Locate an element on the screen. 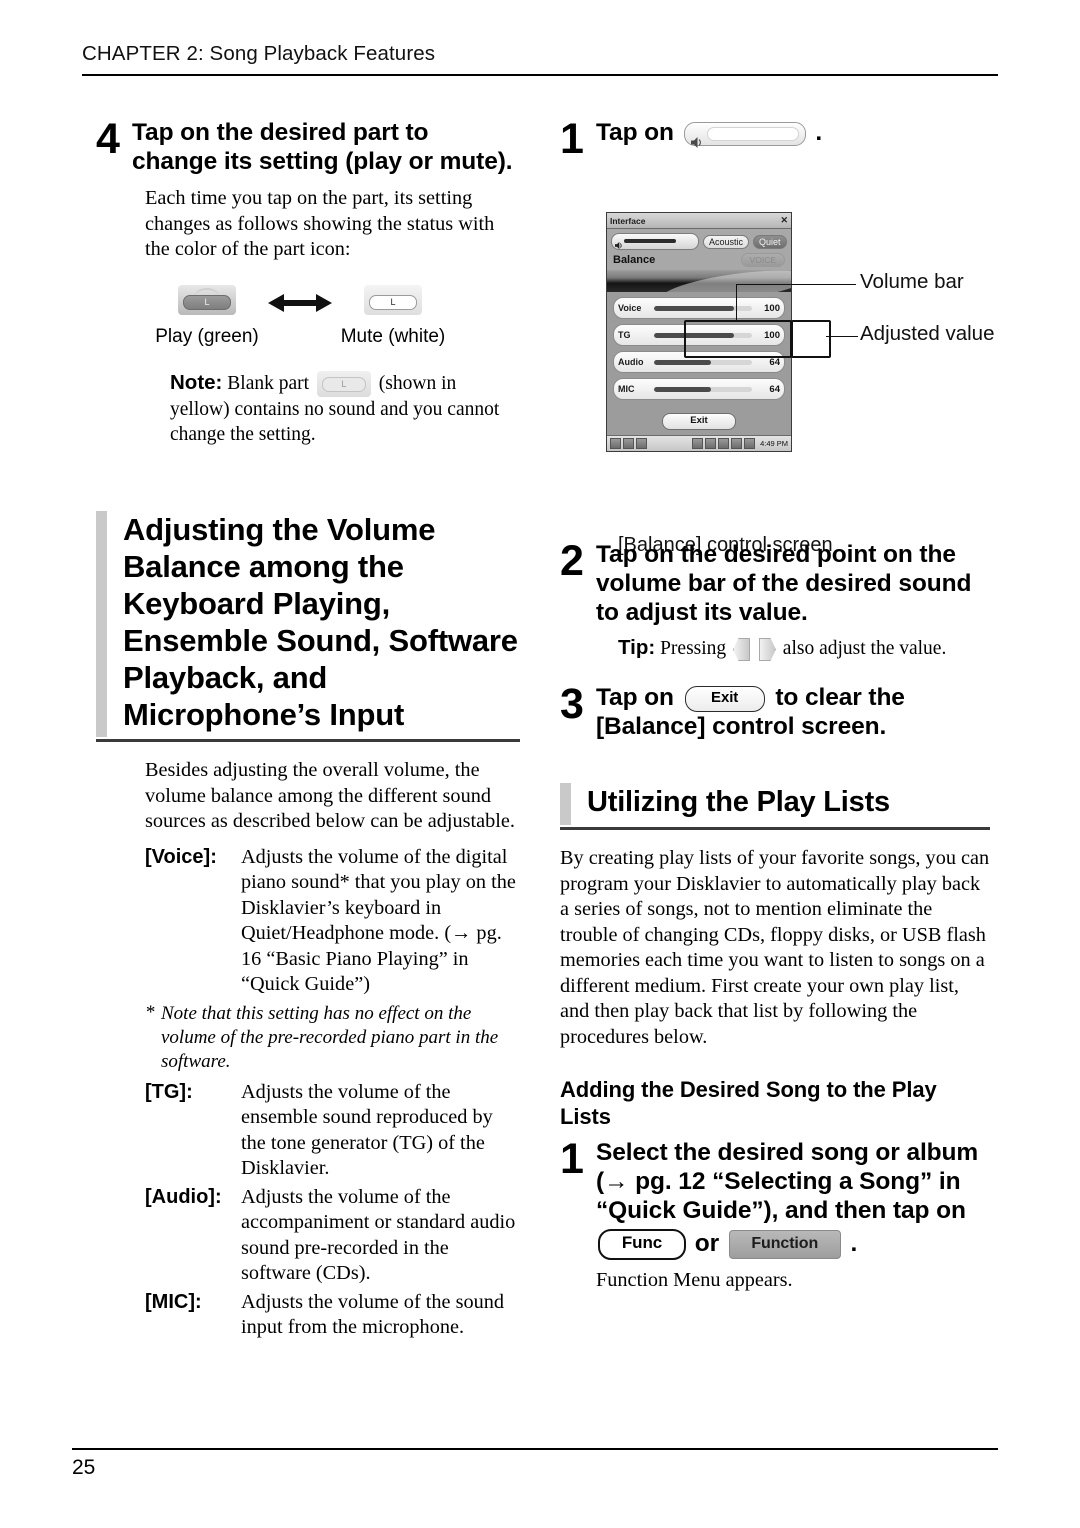 The image size is (1080, 1528). balance-label: Balance is located at coordinates (634, 260).